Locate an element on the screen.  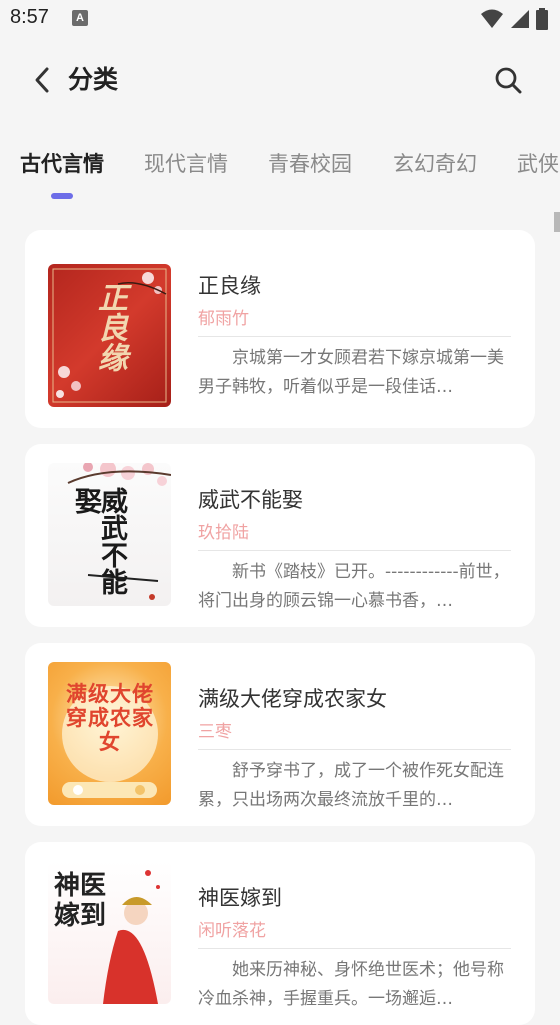
book-cover: 威武不能娶 is located at coordinates (109, 534).